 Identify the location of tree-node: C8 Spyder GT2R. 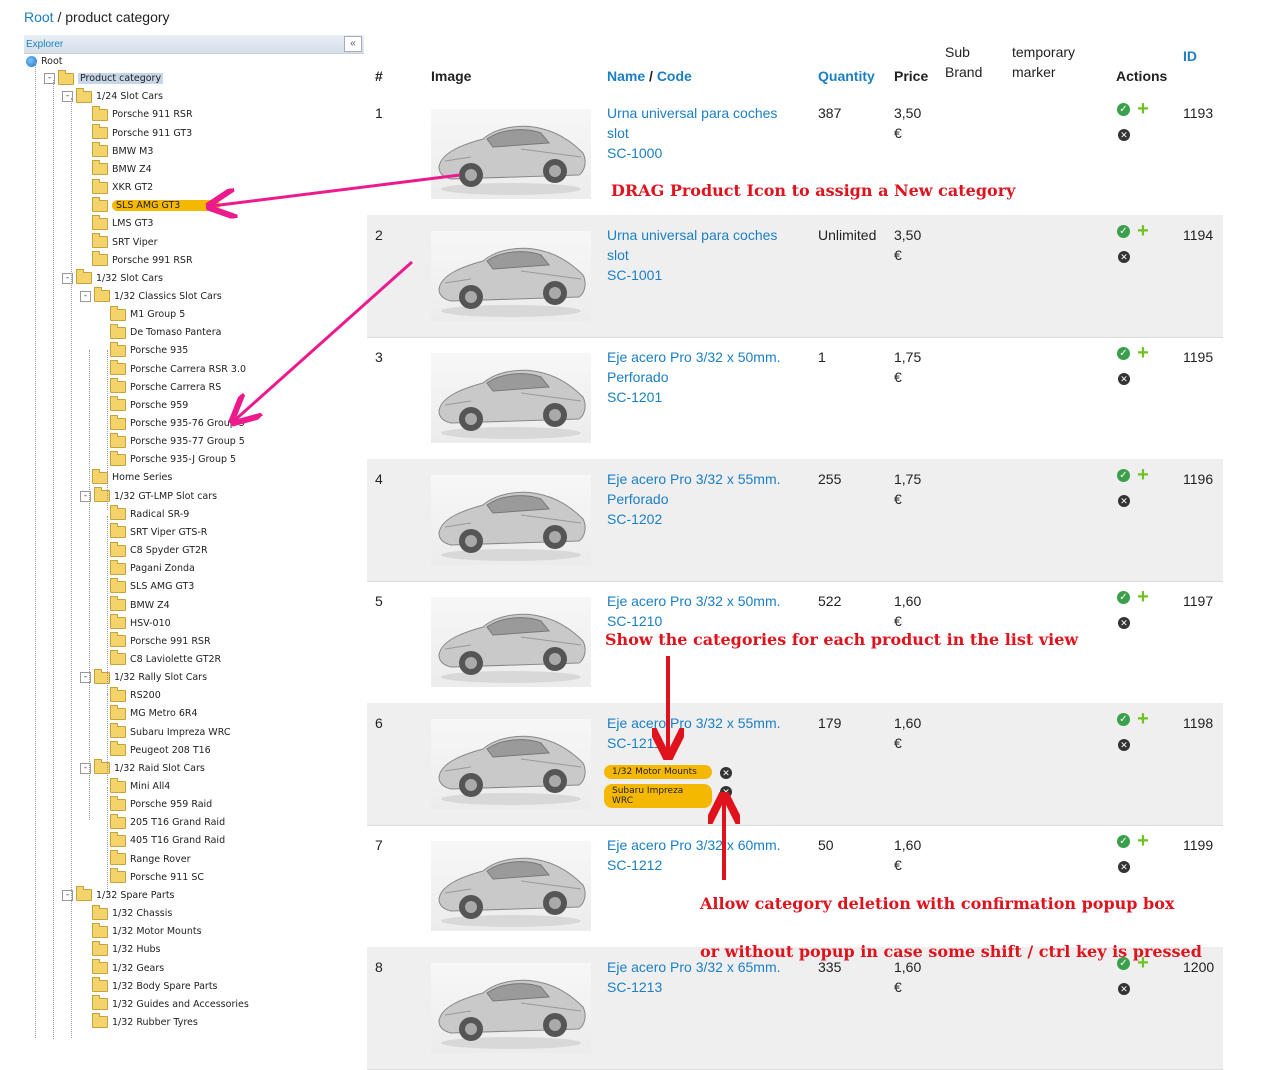
(159, 550).